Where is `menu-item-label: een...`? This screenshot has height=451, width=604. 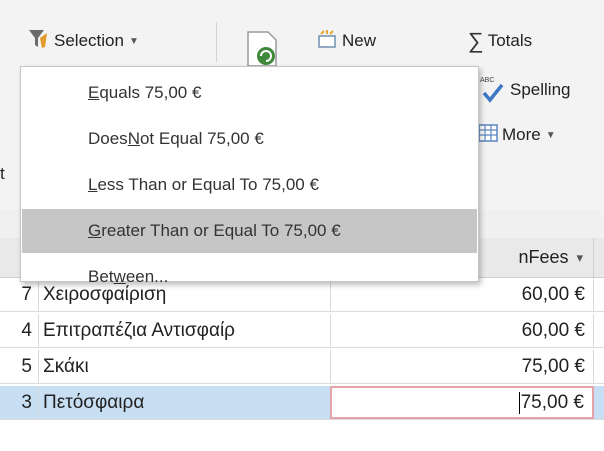
menu-item-label: een... is located at coordinates (147, 276).